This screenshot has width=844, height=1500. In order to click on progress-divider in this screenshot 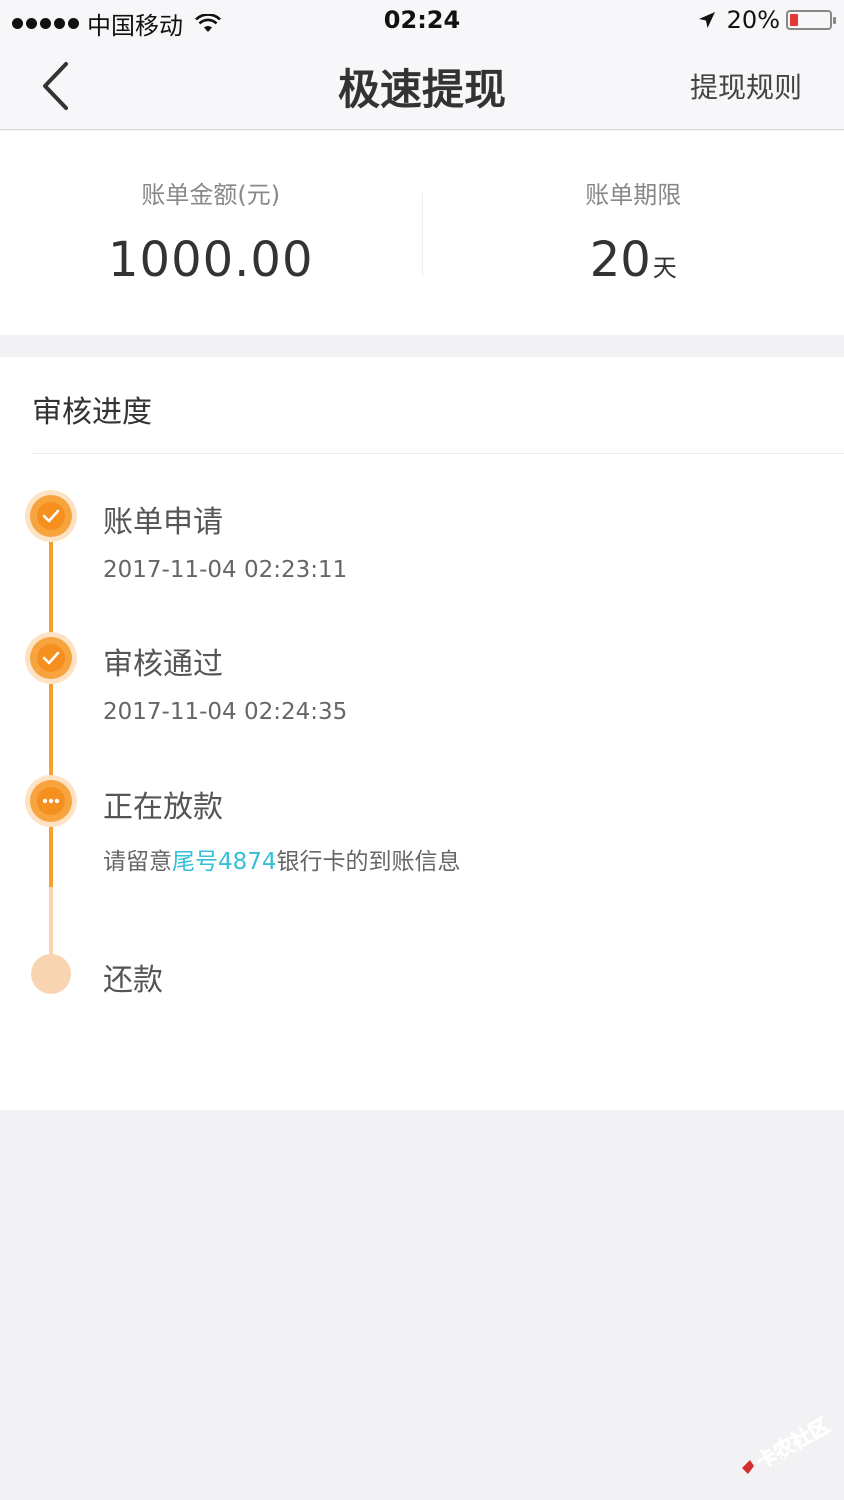, I will do `click(438, 453)`.